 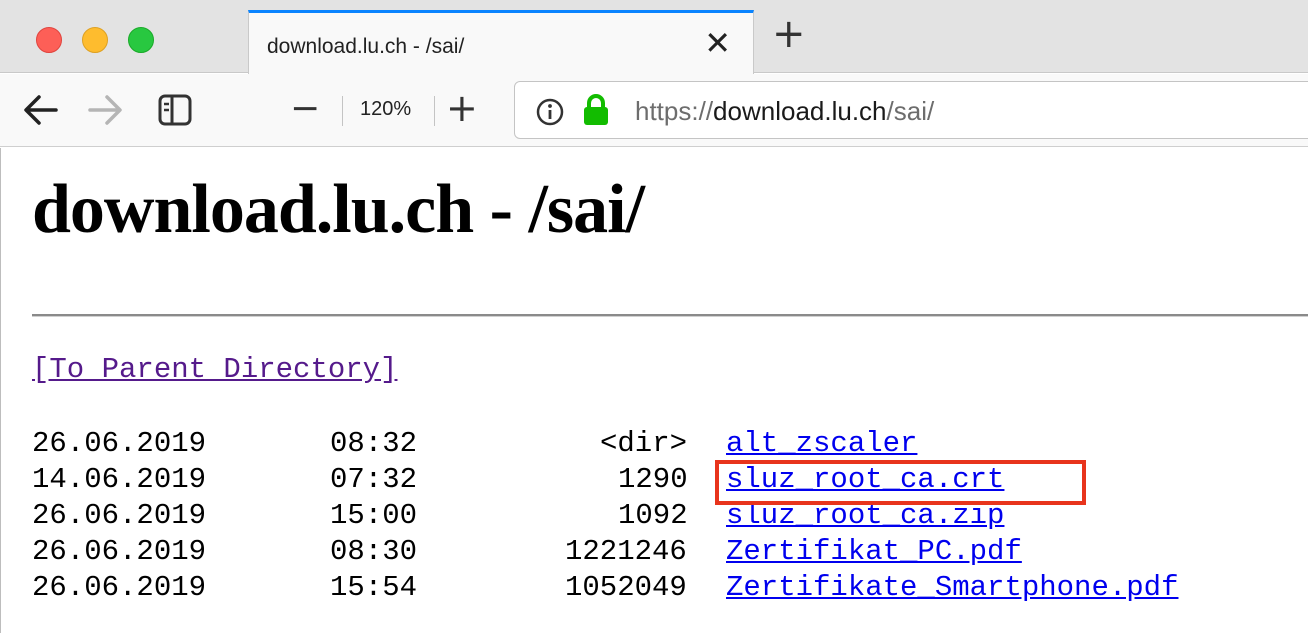 I want to click on tab-close-icon: ✕, so click(x=717, y=43).